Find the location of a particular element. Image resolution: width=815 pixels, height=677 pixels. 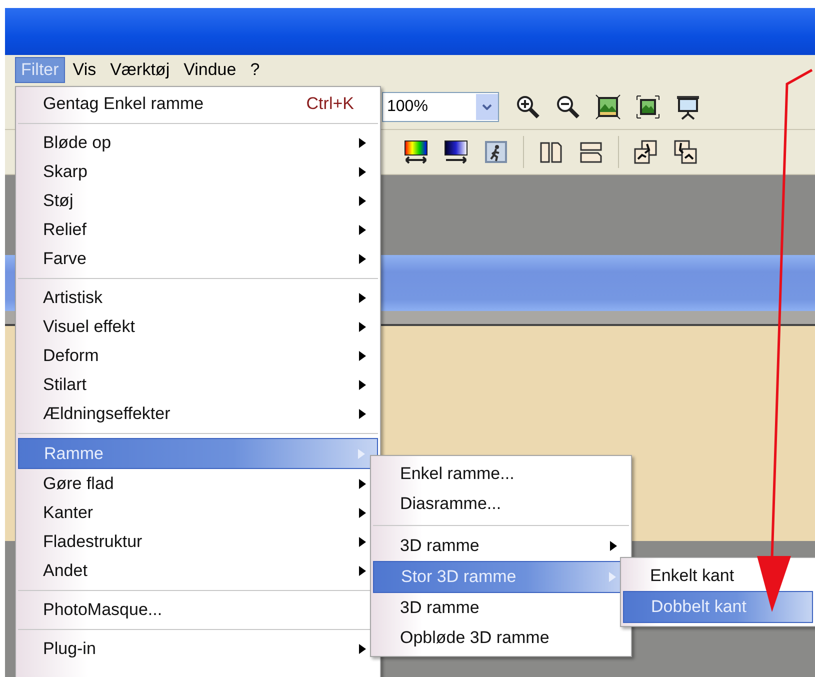

menu-item: Farve is located at coordinates (198, 258).